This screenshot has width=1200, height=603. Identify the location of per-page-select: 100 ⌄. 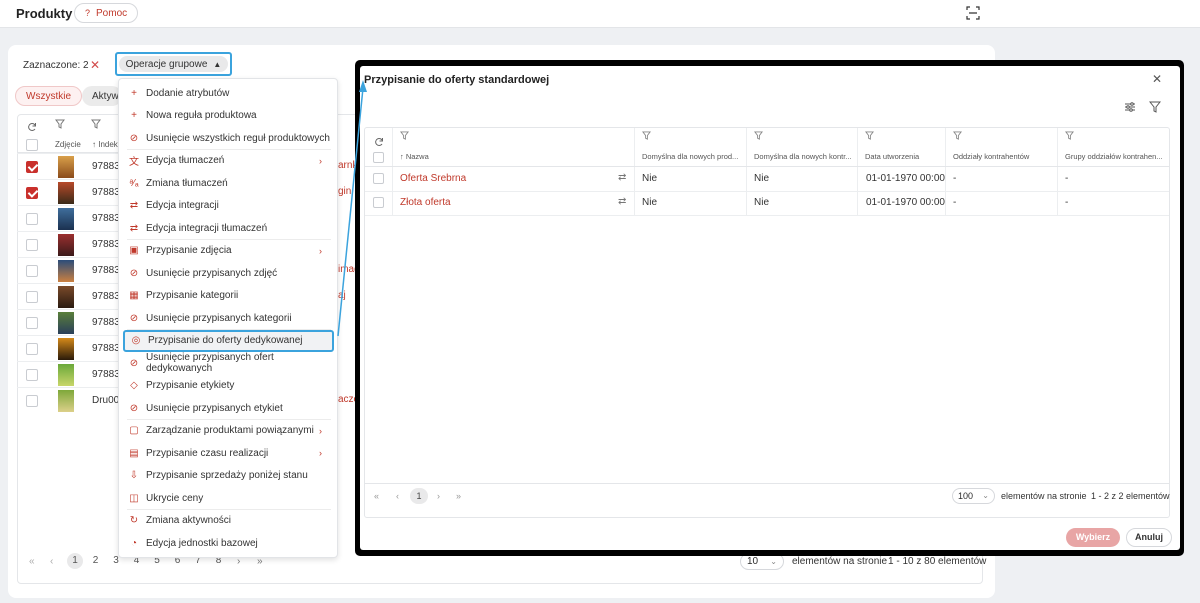
(973, 496).